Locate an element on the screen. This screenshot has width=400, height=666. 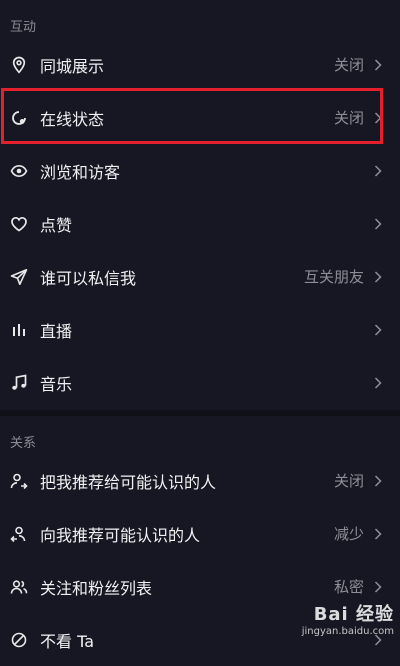
recommend-me-icon is located at coordinates (19, 481).